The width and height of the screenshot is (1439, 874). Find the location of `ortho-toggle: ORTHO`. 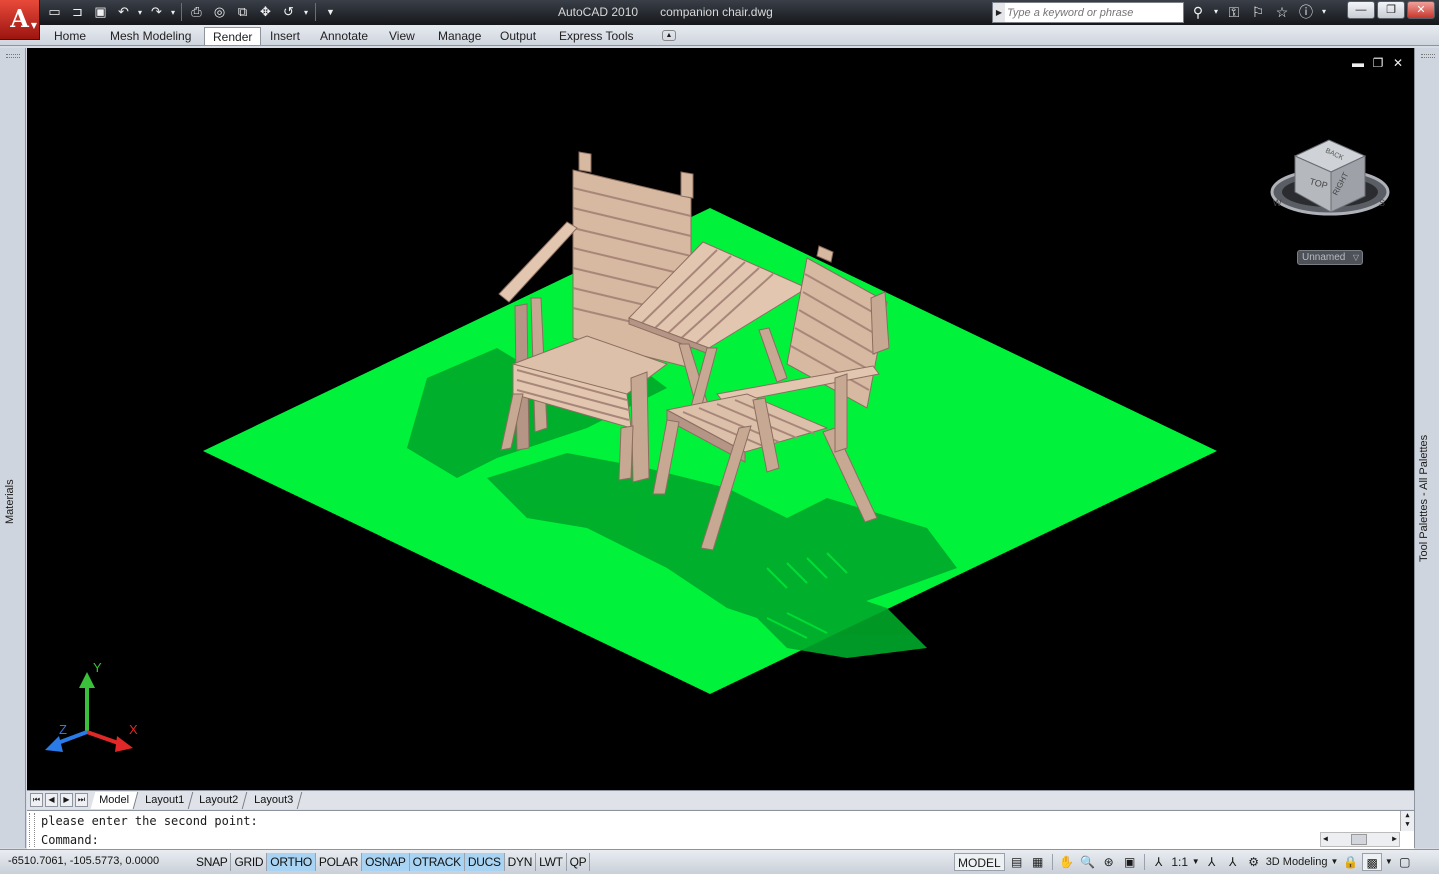

ortho-toggle: ORTHO is located at coordinates (291, 862).